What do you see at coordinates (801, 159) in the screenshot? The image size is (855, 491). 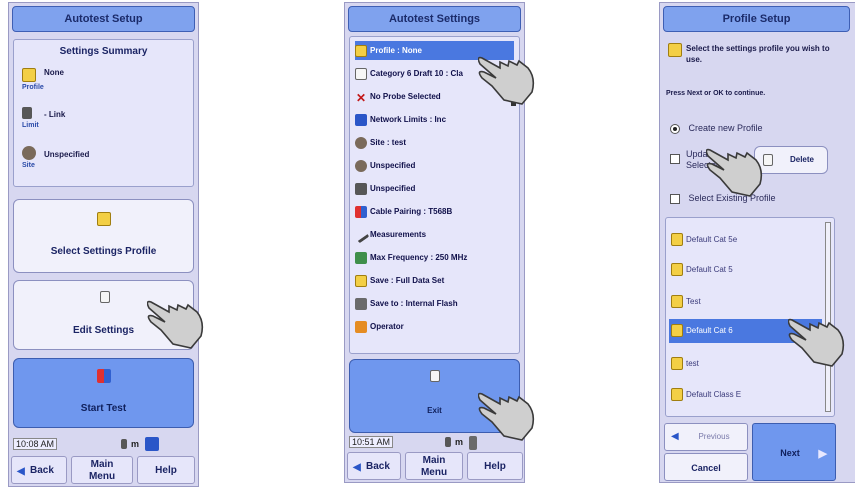 I see `button-label: Delete` at bounding box center [801, 159].